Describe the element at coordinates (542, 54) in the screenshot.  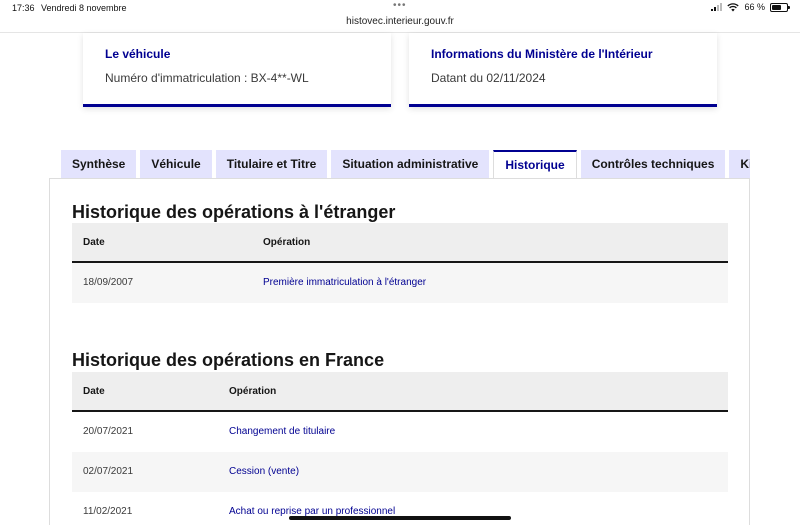
I see `card-title: Informations du Ministère de l'Intérieur` at that location.